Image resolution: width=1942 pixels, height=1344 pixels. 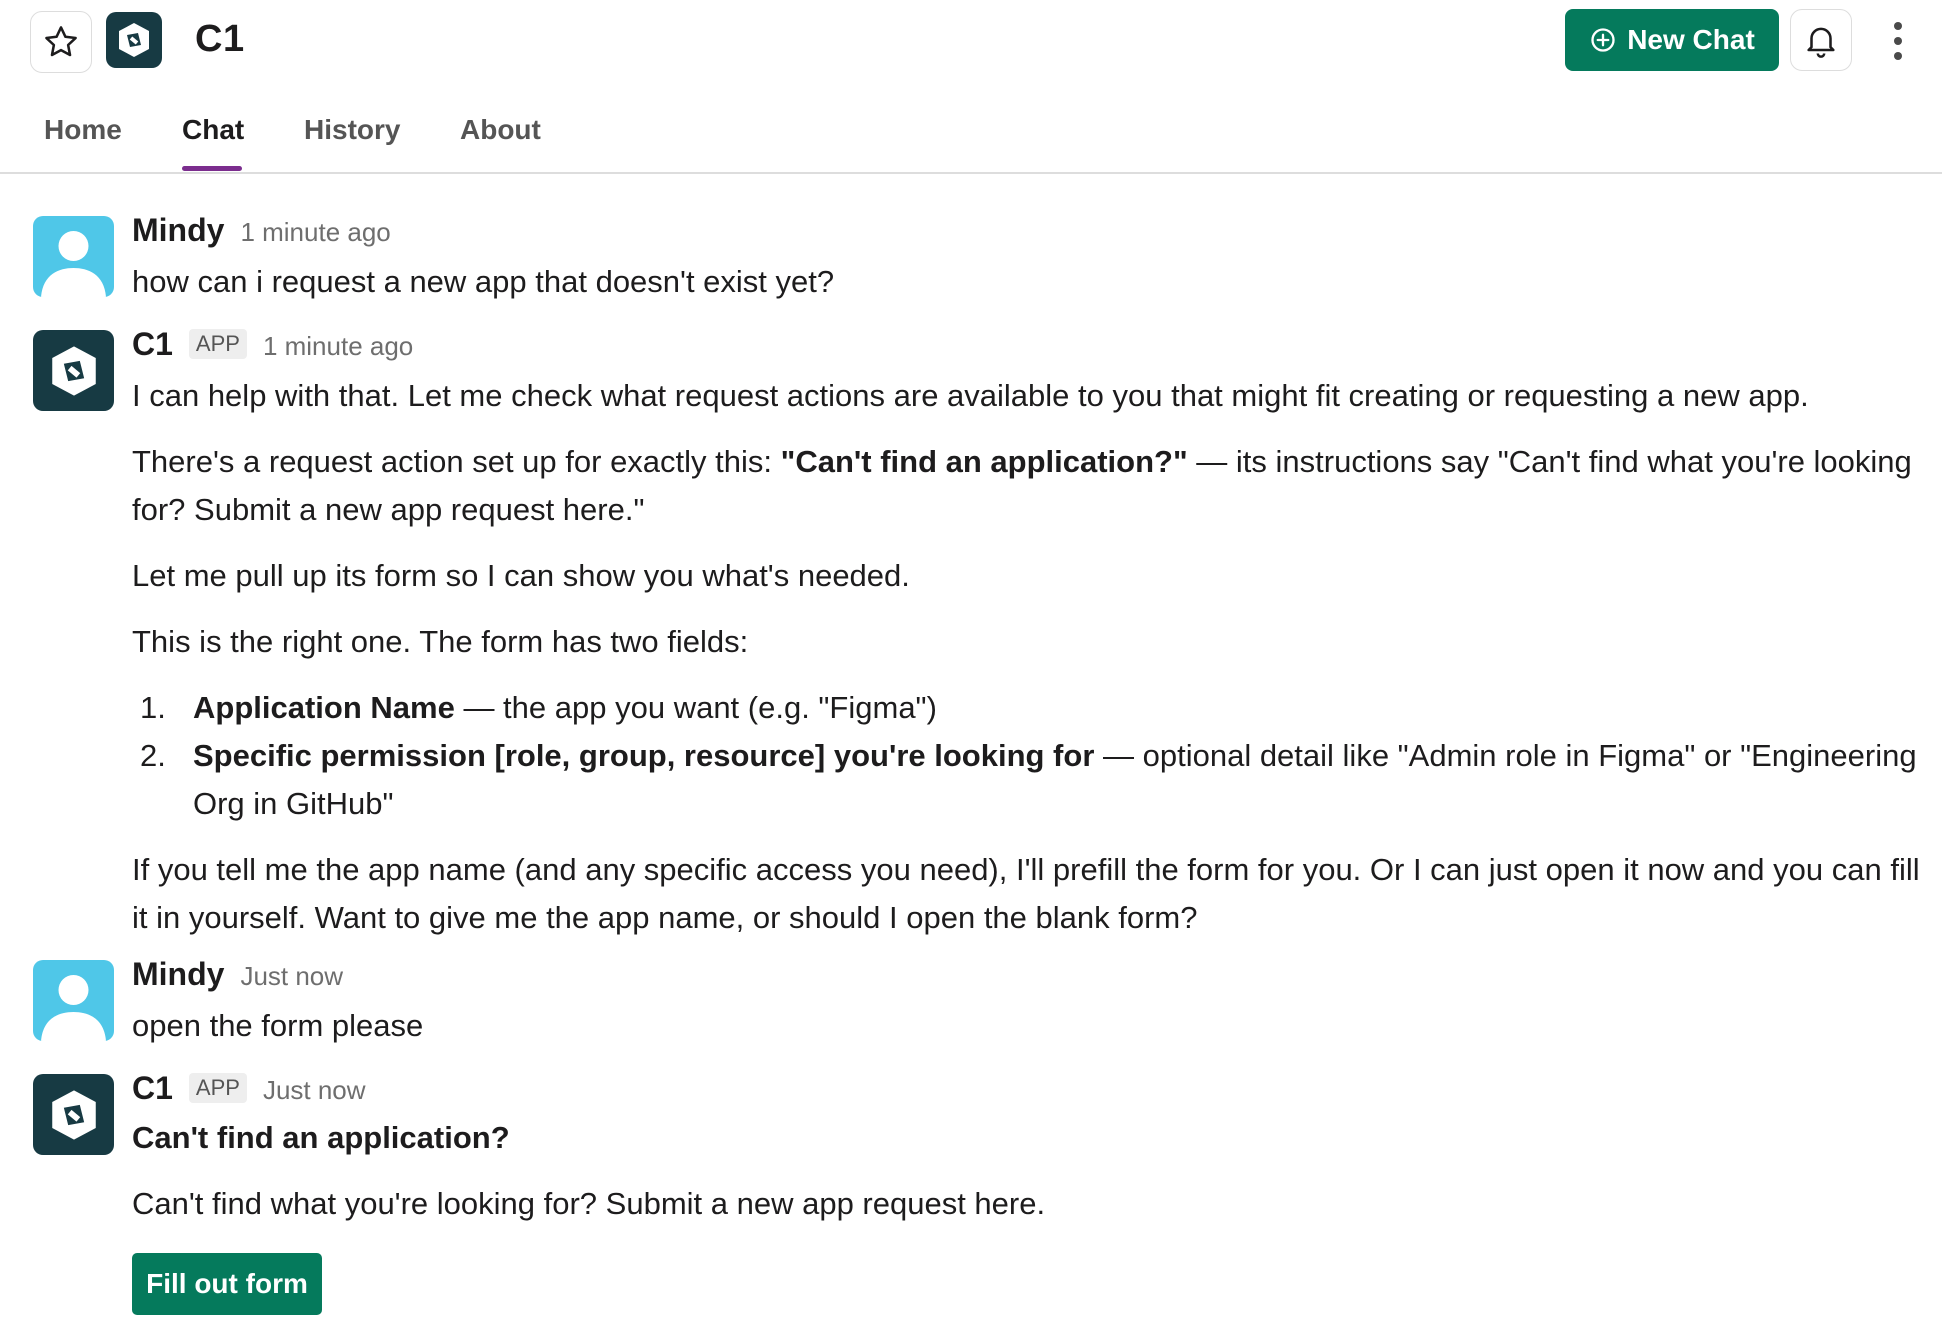 I want to click on tab-about: About, so click(x=500, y=130).